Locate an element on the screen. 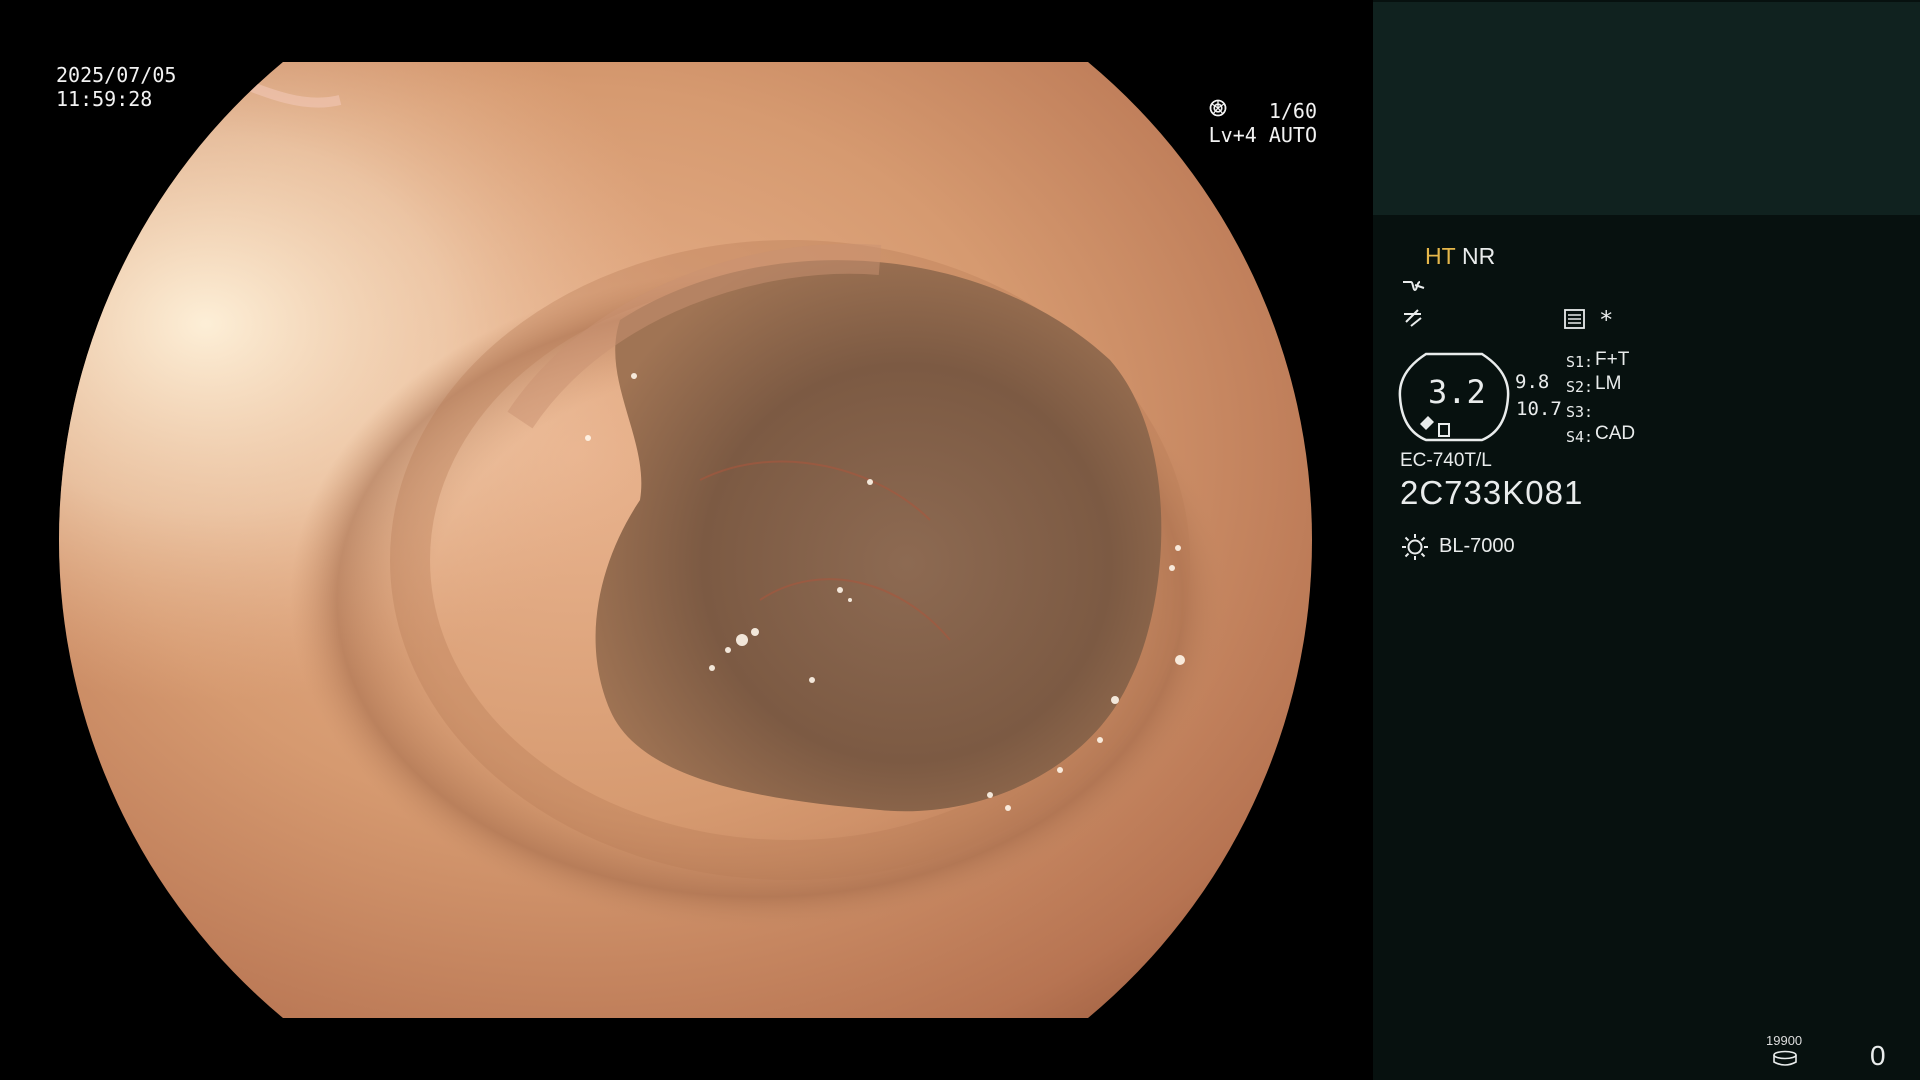 The height and width of the screenshot is (1080, 1920). switch-3-label: S3: is located at coordinates (1580, 412).